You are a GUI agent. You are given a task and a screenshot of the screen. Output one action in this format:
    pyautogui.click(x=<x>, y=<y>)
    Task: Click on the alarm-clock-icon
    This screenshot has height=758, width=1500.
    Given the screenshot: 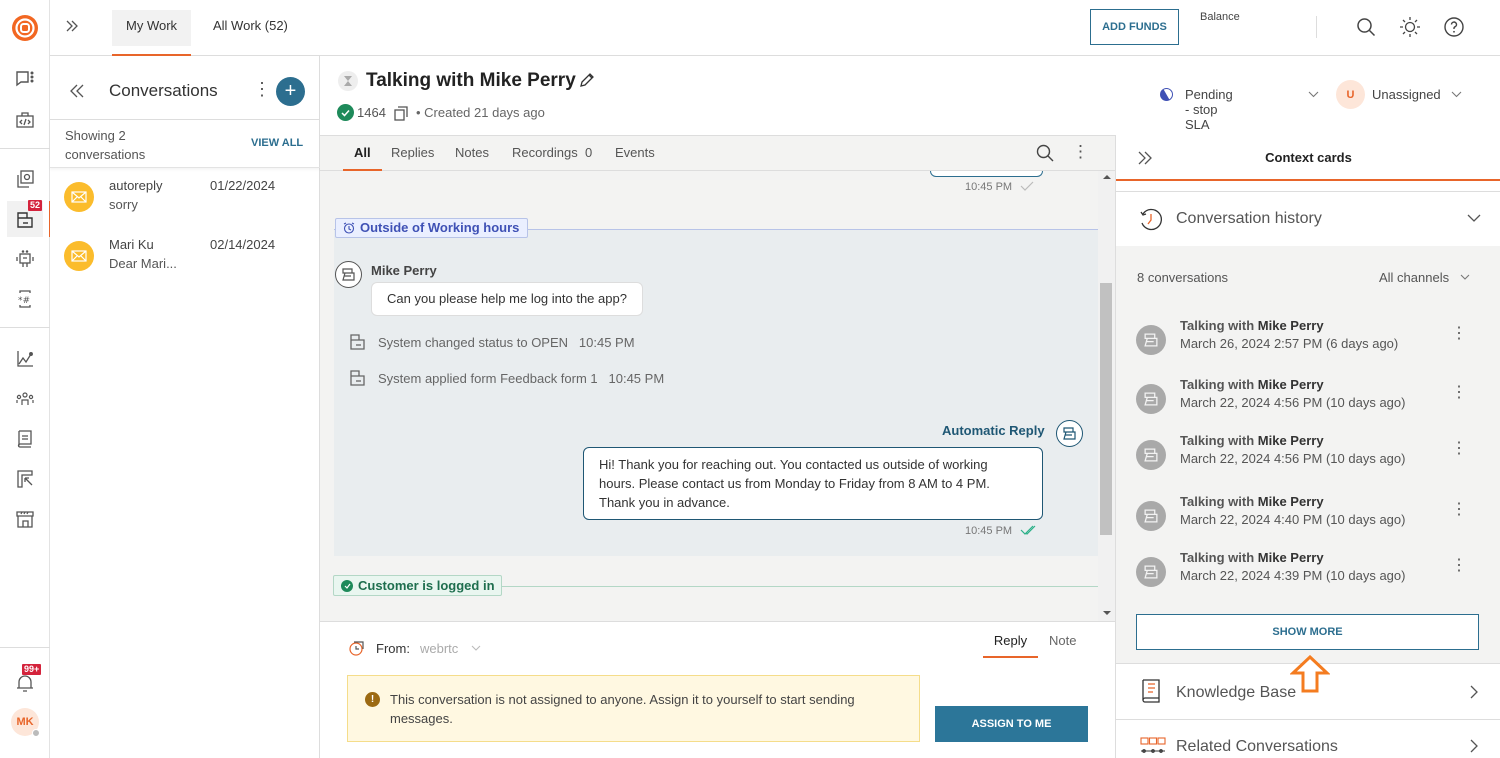 What is the action you would take?
    pyautogui.click(x=349, y=228)
    